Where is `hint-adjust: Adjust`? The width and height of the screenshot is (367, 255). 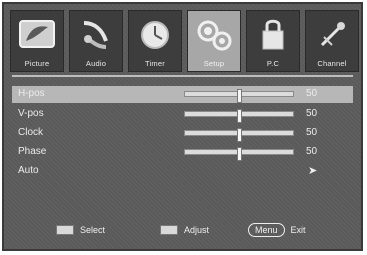
hint-adjust: Adjust is located at coordinates (184, 230).